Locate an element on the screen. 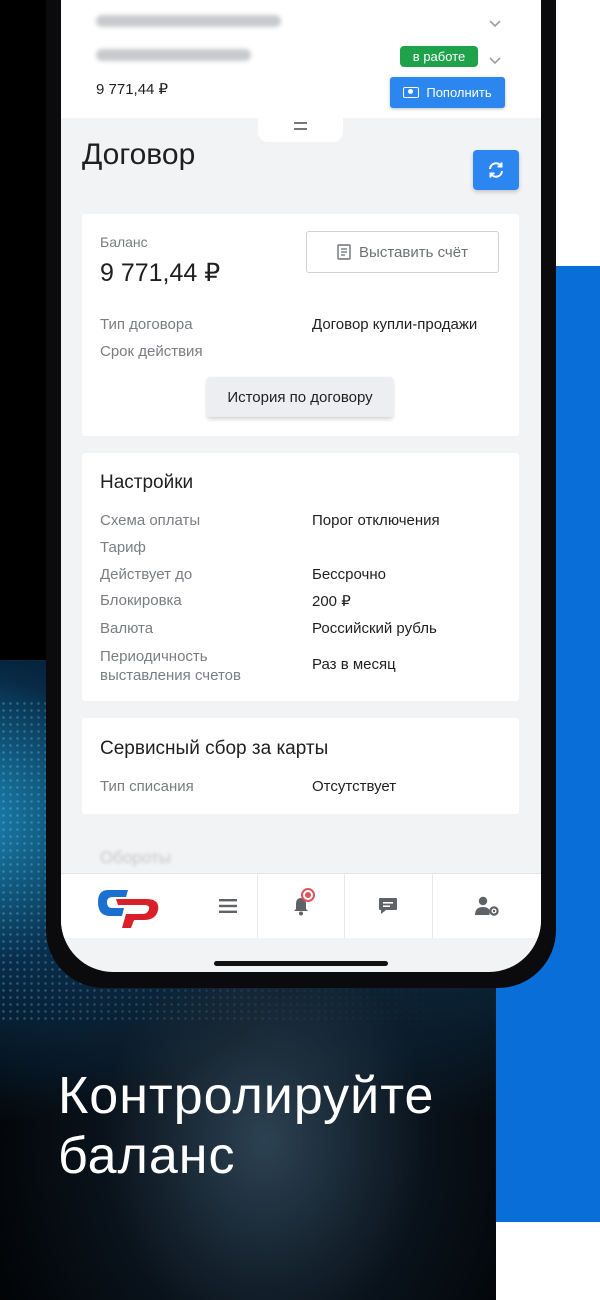  tab-messages is located at coordinates (388, 906).